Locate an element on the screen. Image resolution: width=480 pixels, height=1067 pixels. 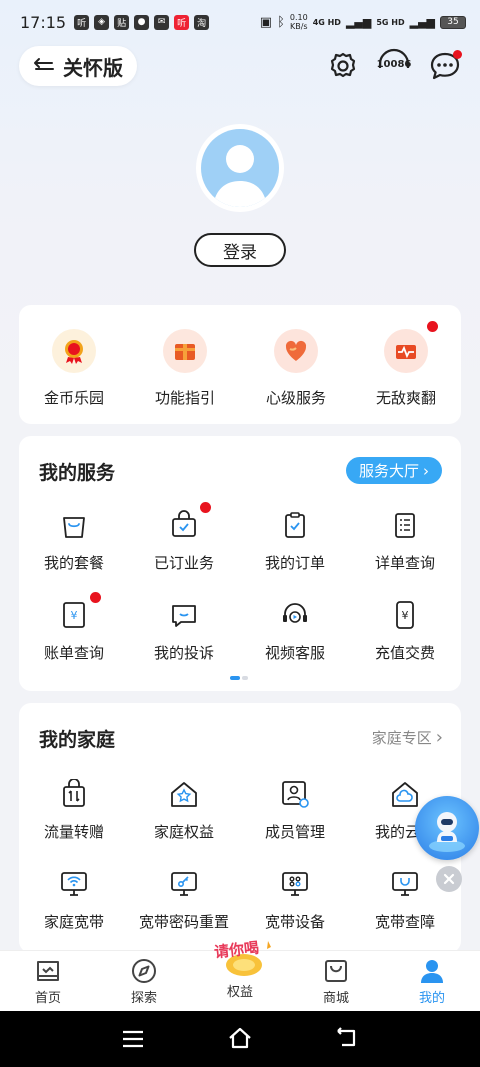
service-item-orders: 我的订单 is located at coordinates (295, 541).